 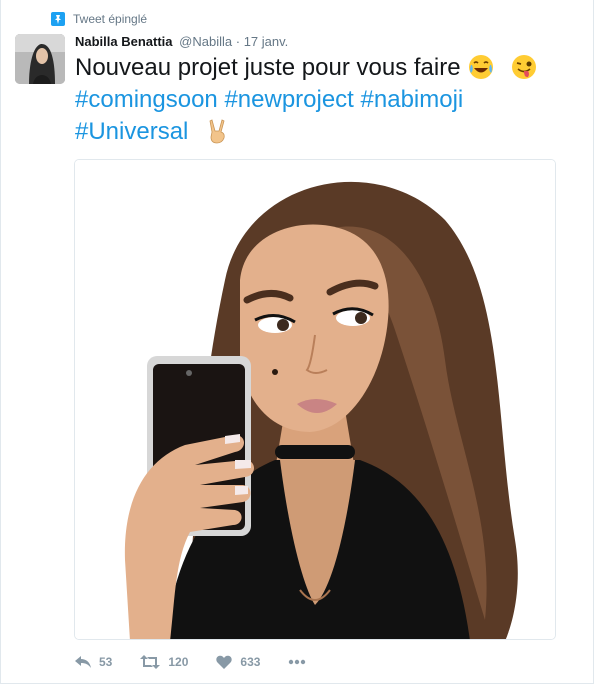 I want to click on author-handle: @Nabilla, so click(x=205, y=41).